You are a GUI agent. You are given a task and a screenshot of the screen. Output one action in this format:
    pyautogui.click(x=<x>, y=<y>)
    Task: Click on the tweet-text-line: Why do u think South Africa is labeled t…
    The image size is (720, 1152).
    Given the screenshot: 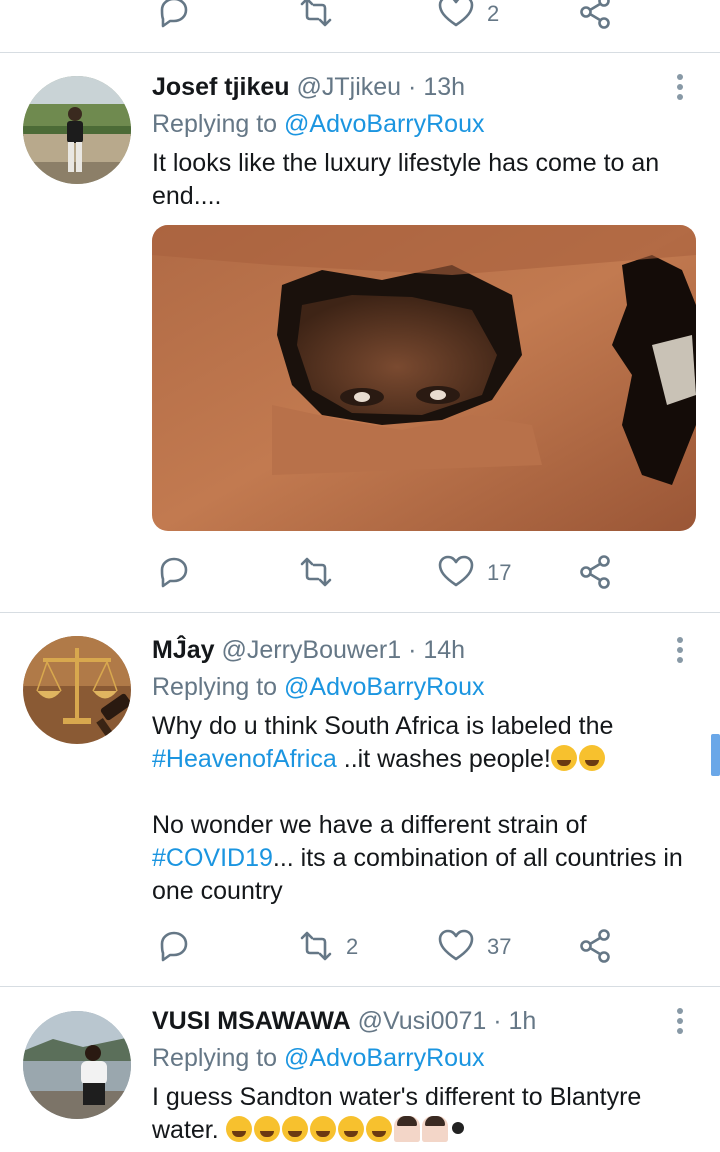 What is the action you would take?
    pyautogui.click(x=383, y=726)
    